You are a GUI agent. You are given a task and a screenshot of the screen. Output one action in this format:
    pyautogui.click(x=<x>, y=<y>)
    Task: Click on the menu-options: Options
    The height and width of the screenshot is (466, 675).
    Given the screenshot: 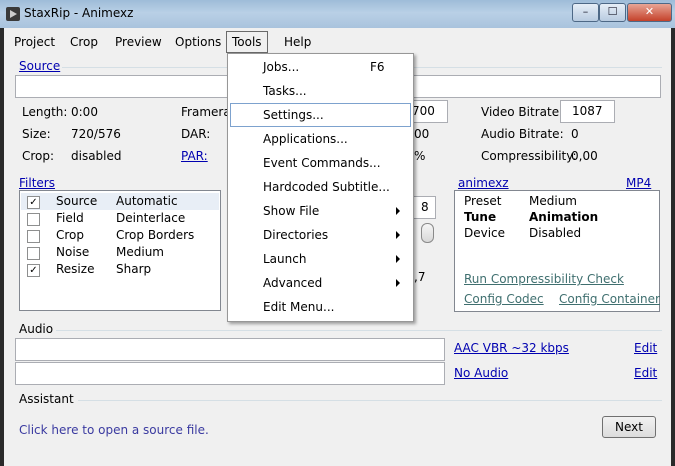 What is the action you would take?
    pyautogui.click(x=198, y=42)
    